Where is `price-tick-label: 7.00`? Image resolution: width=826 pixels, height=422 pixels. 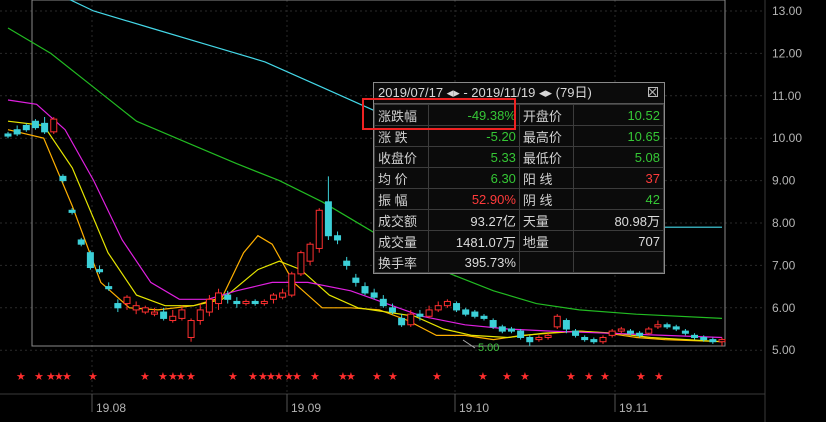 price-tick-label: 7.00 is located at coordinates (784, 265).